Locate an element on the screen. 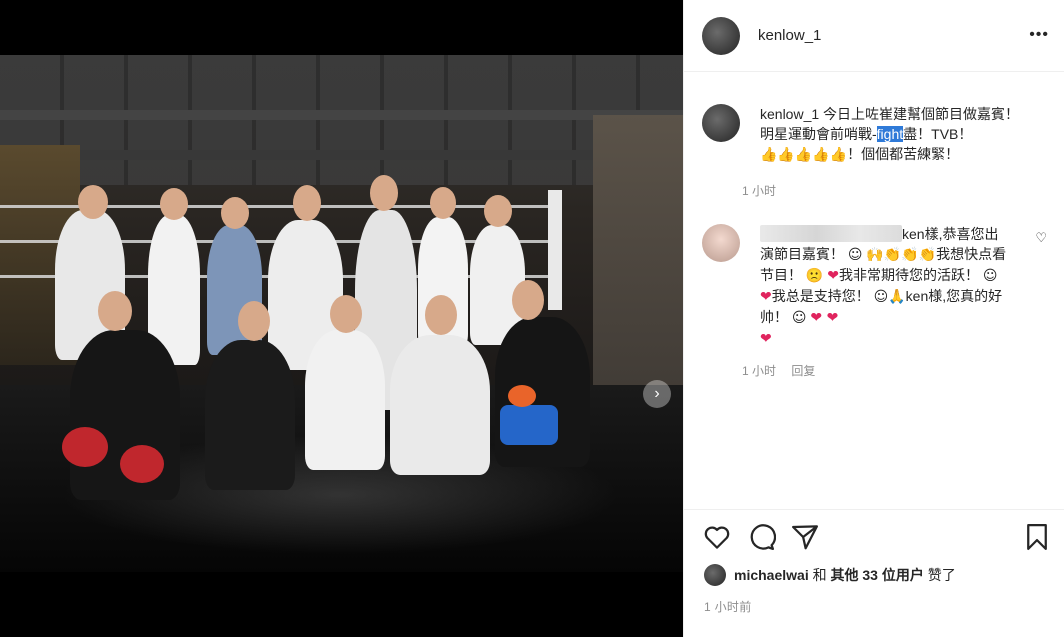  comment-text-d: 我总是支持您！ is located at coordinates (820, 296).